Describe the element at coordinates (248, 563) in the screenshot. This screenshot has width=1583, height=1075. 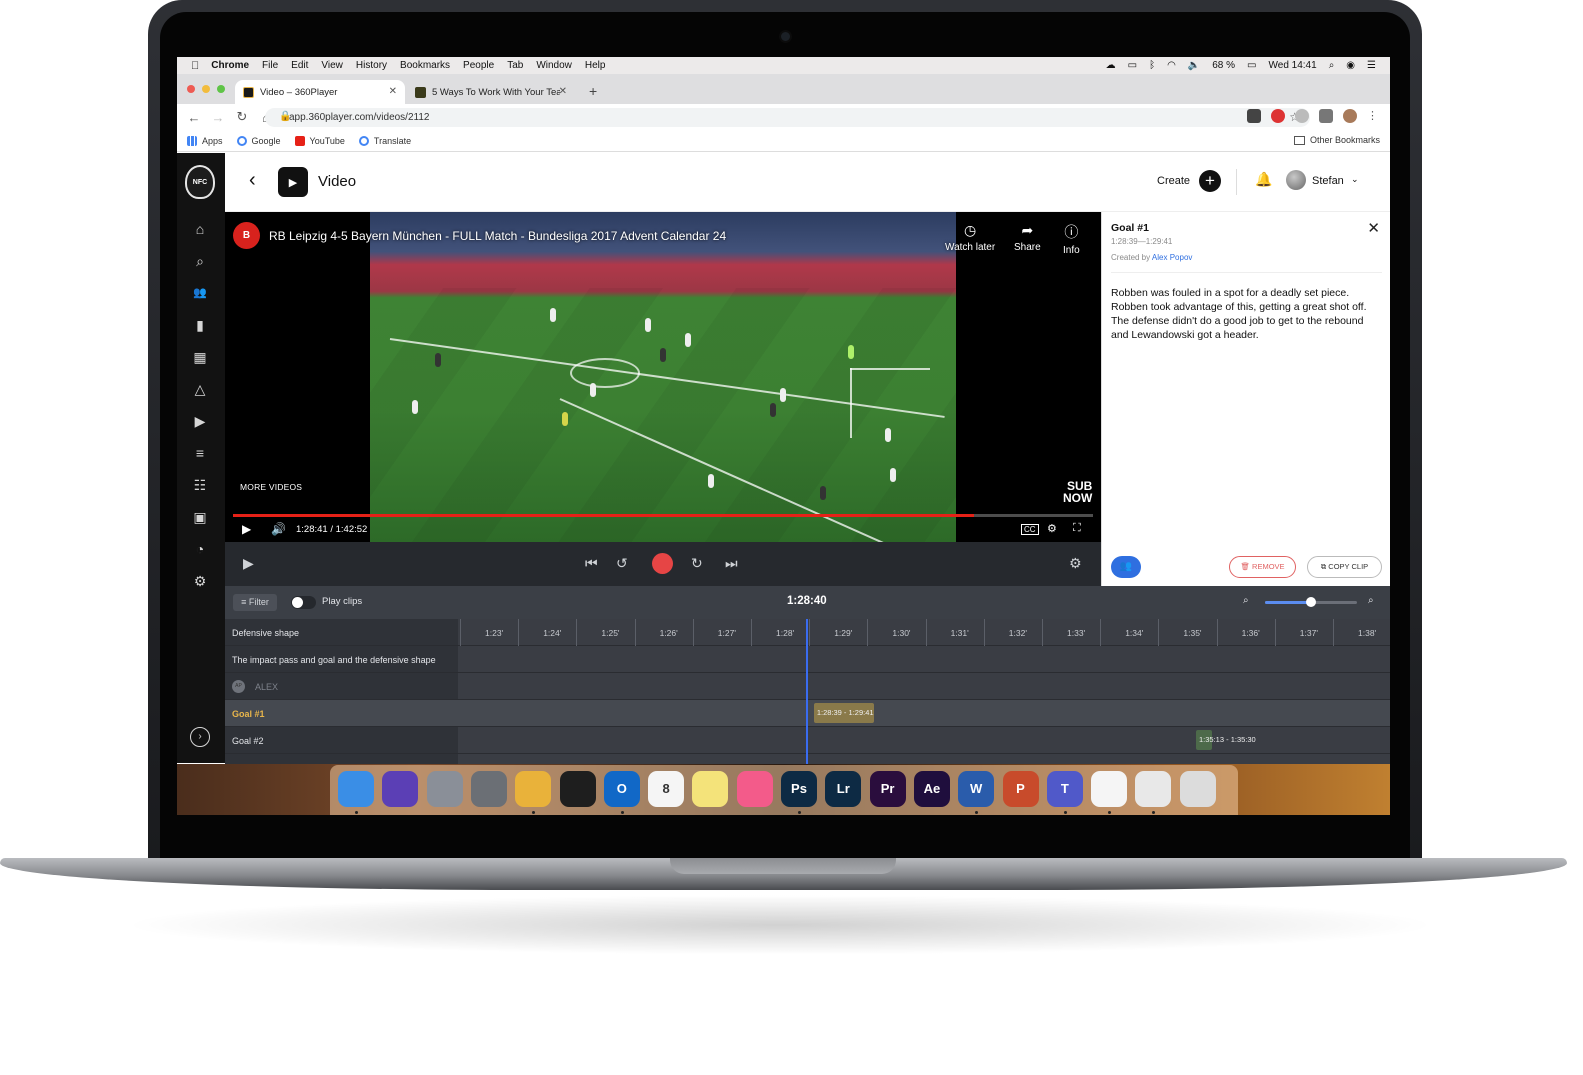
I see `play-icon: ▶` at that location.